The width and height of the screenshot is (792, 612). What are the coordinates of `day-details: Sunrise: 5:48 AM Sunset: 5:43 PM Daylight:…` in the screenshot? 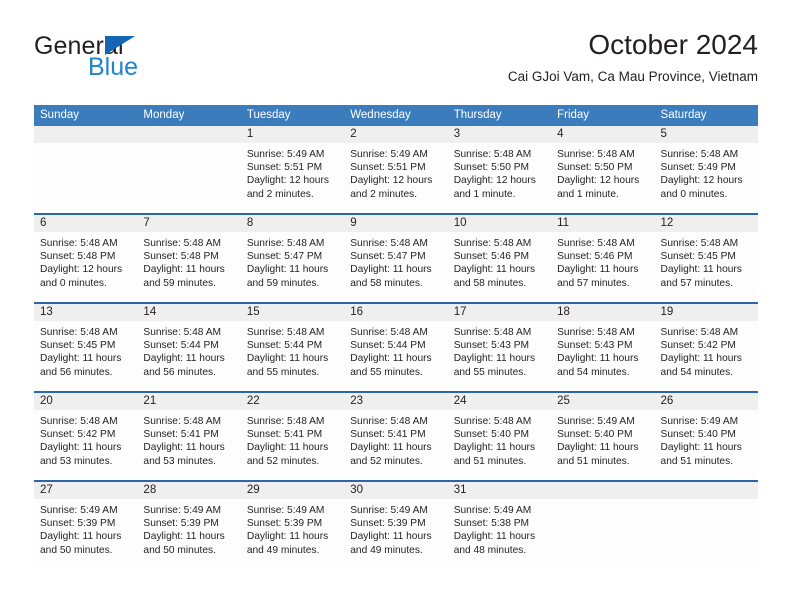 It's located at (602, 350).